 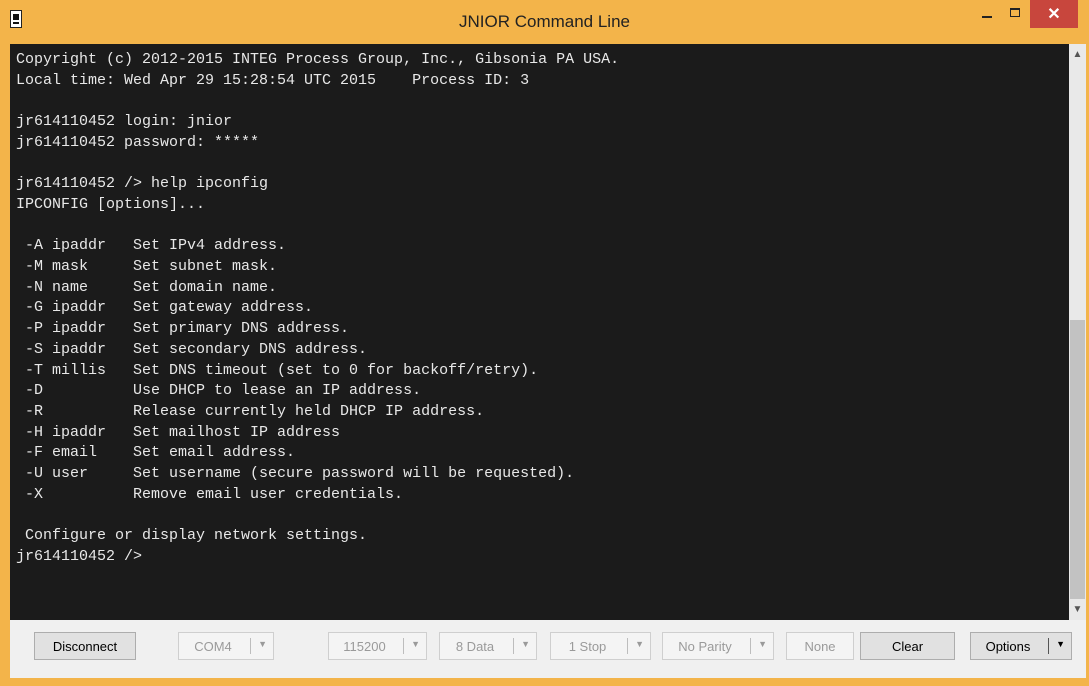 I want to click on options-button: Options ▼, so click(x=1021, y=646).